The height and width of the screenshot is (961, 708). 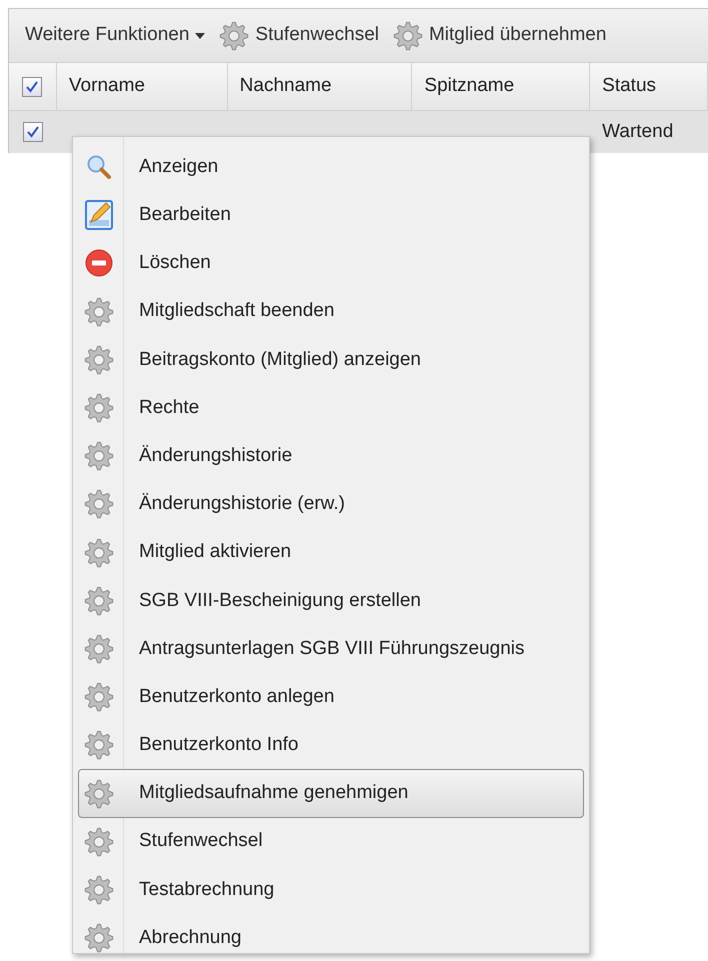 I want to click on menu-item: Mitgliedschaft beenden, so click(x=331, y=312).